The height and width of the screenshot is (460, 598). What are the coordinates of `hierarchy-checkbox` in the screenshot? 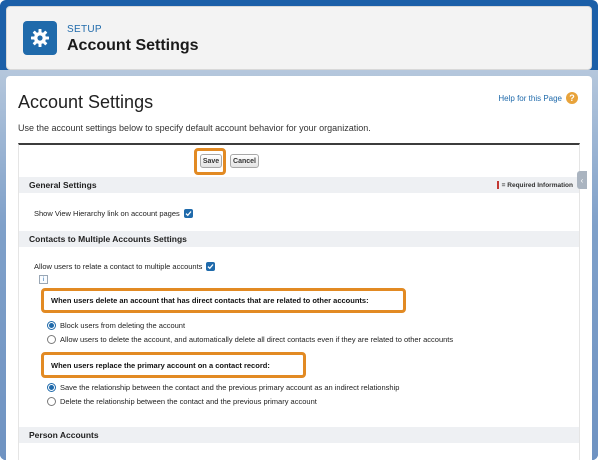 It's located at (188, 213).